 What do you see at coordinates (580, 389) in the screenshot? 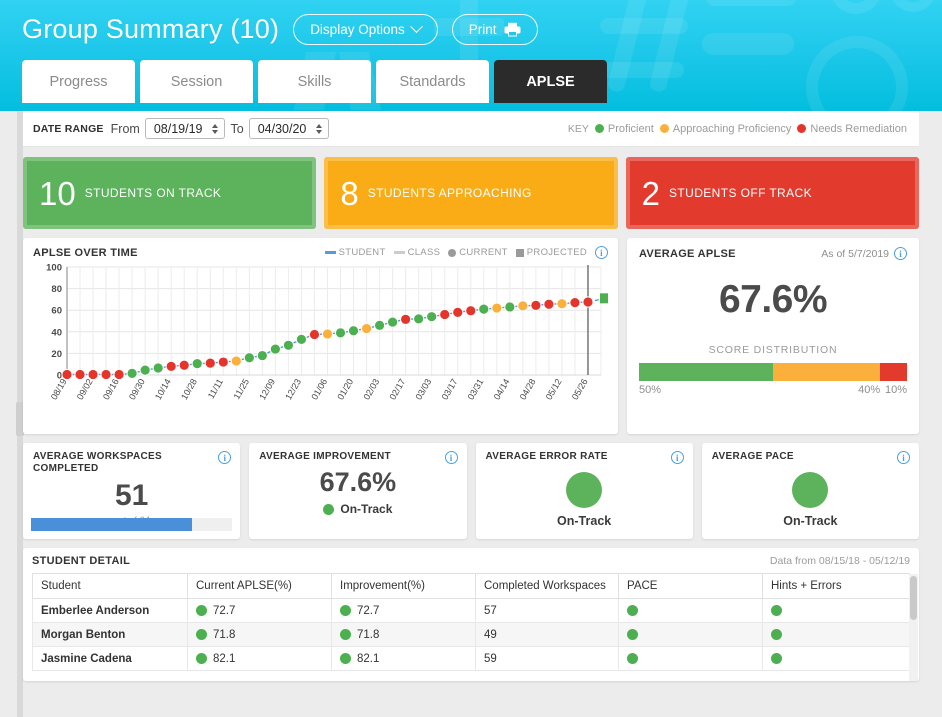
I see `svg-text: 05/26` at bounding box center [580, 389].